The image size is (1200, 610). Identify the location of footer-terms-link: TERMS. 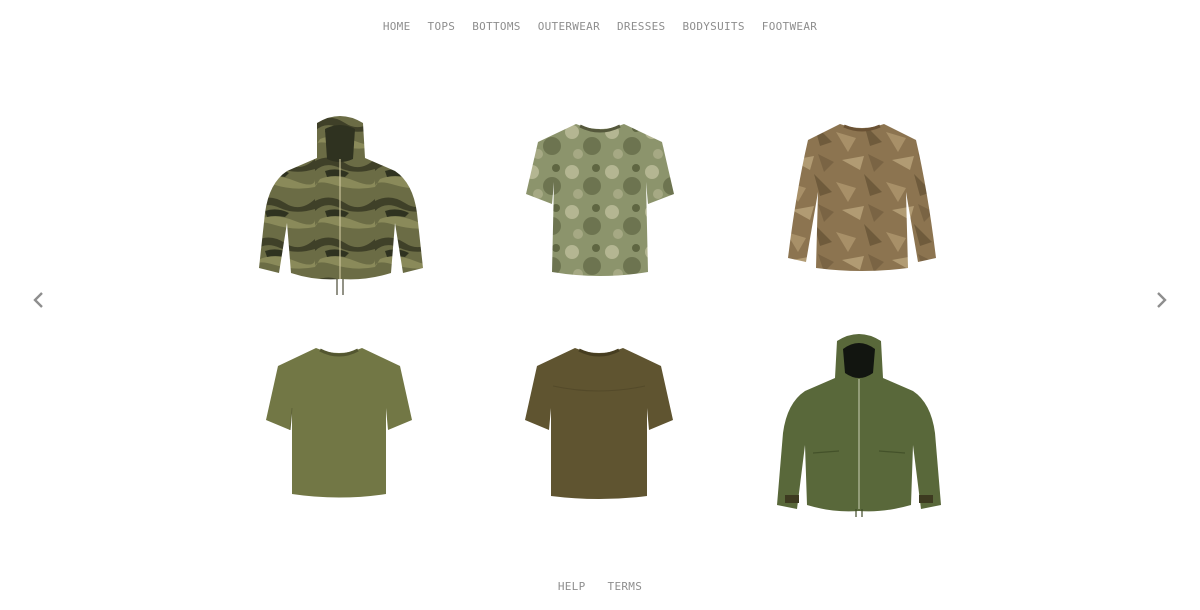
(625, 587).